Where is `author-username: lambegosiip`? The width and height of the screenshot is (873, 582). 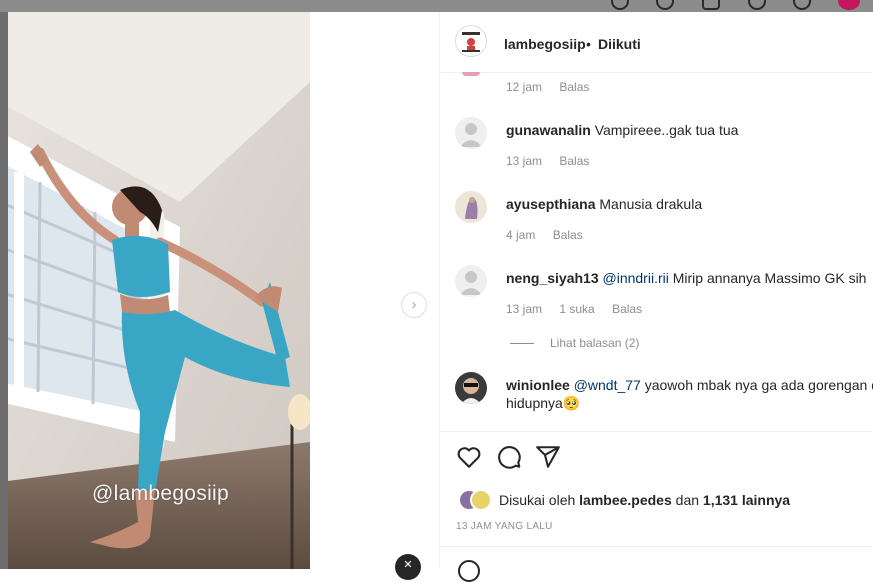
author-username: lambegosiip is located at coordinates (545, 44).